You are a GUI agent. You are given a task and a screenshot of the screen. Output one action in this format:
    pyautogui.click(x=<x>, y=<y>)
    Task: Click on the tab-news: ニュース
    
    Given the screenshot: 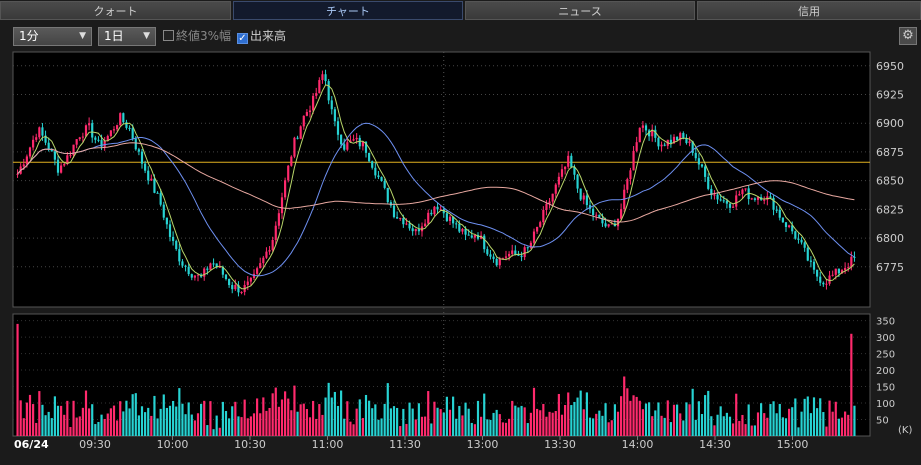 What is the action you would take?
    pyautogui.click(x=580, y=10)
    